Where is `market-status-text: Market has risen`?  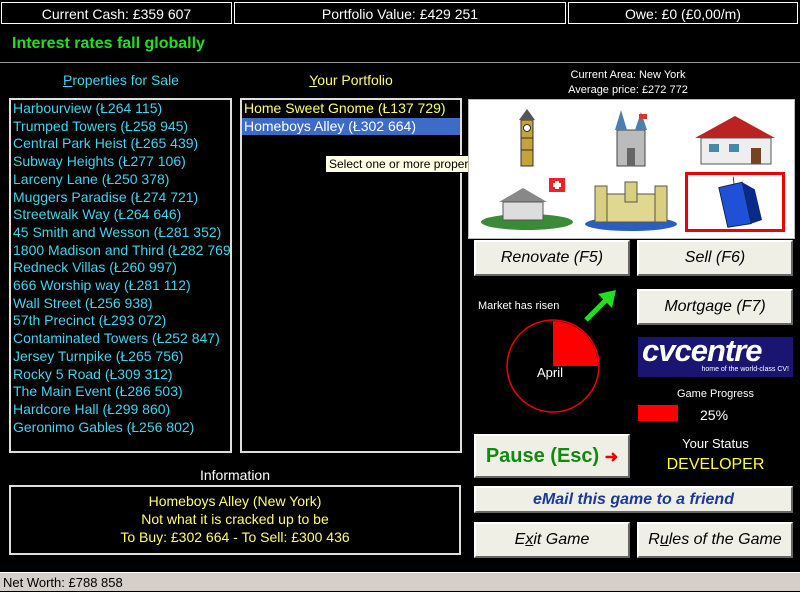
market-status-text: Market has risen is located at coordinates (519, 306).